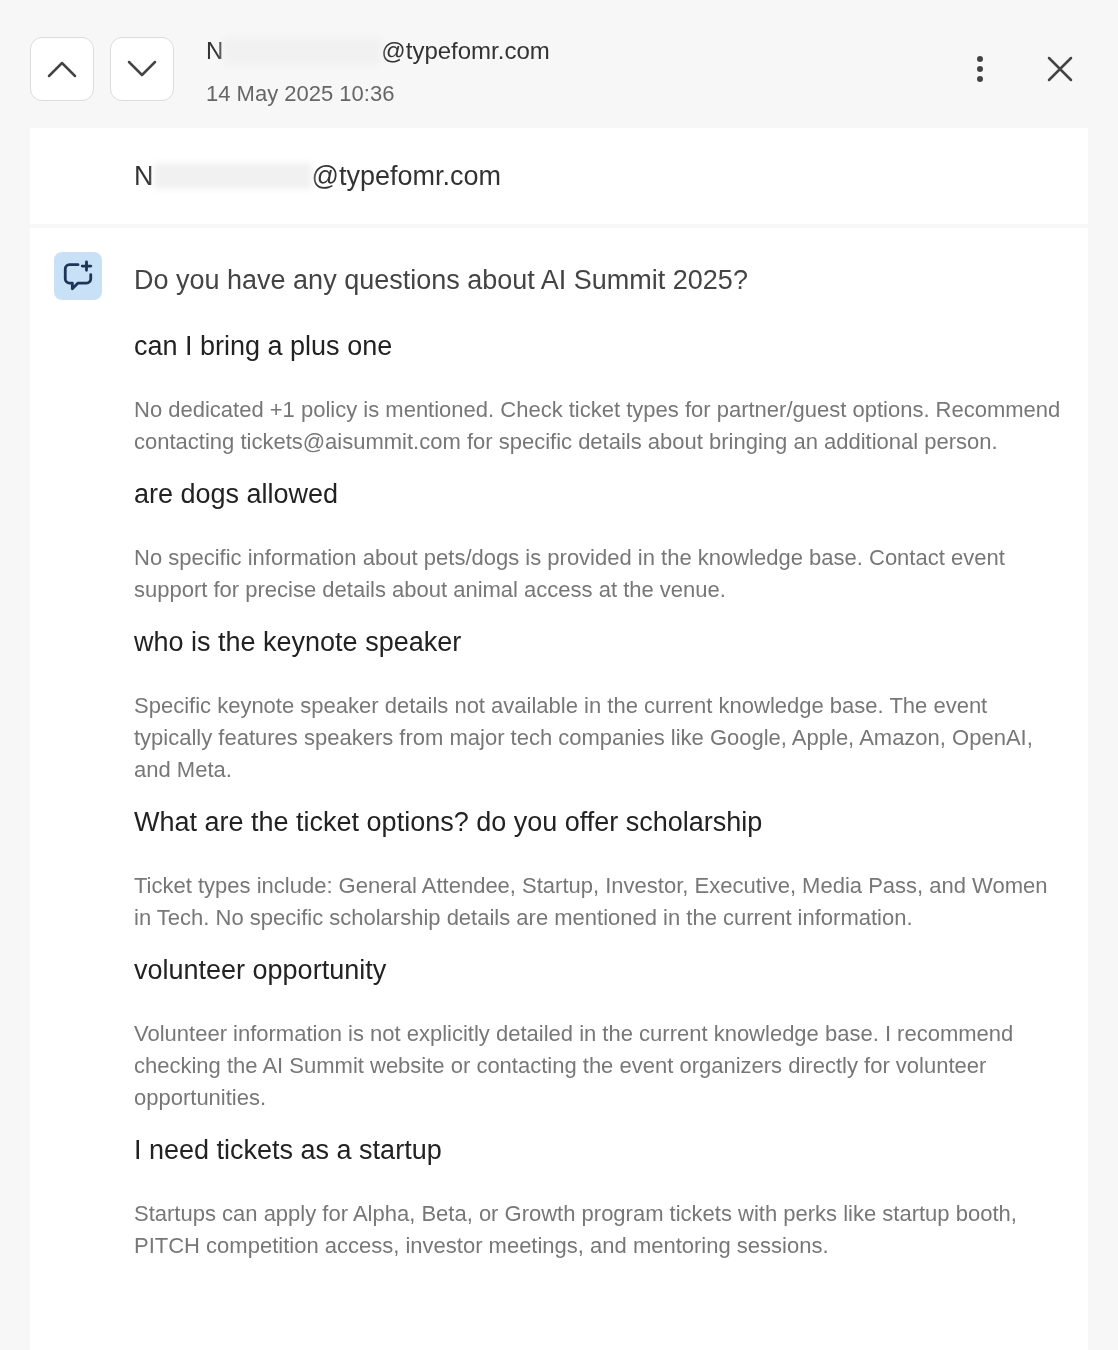  What do you see at coordinates (288, 1150) in the screenshot?
I see `question-text: I need tickets as a startup` at bounding box center [288, 1150].